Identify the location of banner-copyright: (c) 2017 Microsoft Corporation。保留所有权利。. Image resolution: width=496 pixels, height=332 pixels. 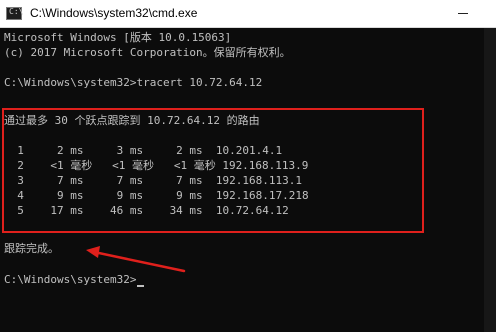
(147, 52).